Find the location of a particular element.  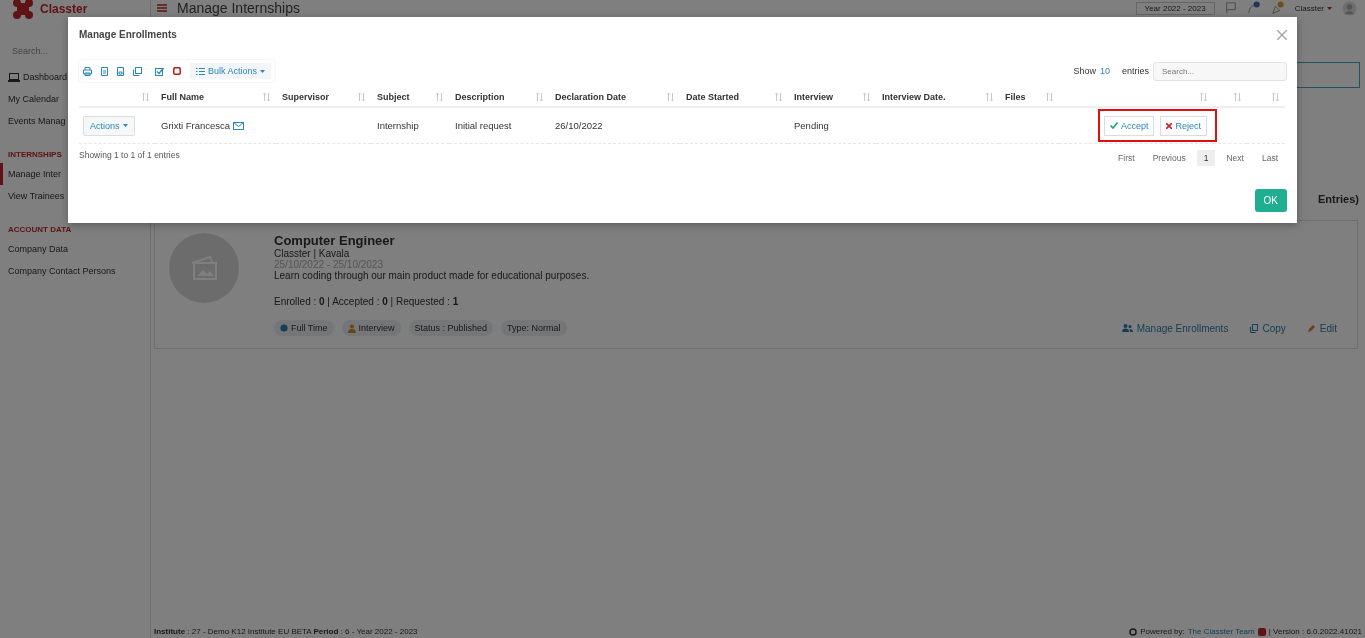

users-icon is located at coordinates (1127, 328).